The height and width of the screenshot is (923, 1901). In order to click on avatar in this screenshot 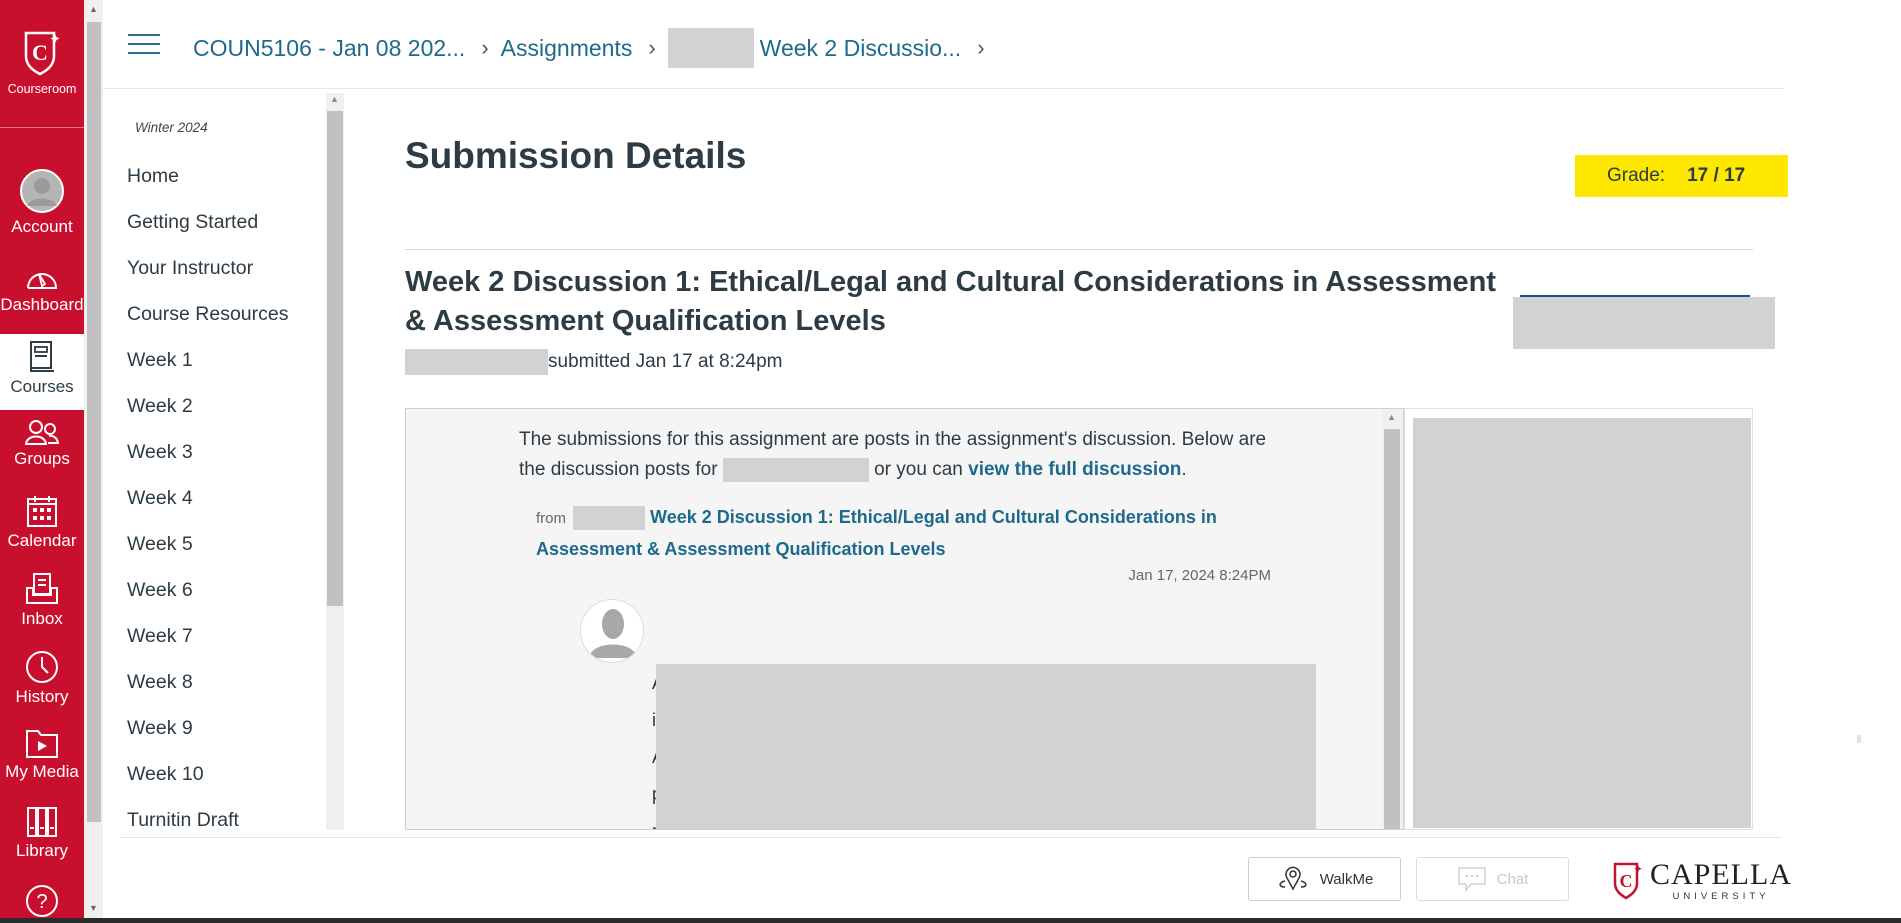, I will do `click(612, 631)`.